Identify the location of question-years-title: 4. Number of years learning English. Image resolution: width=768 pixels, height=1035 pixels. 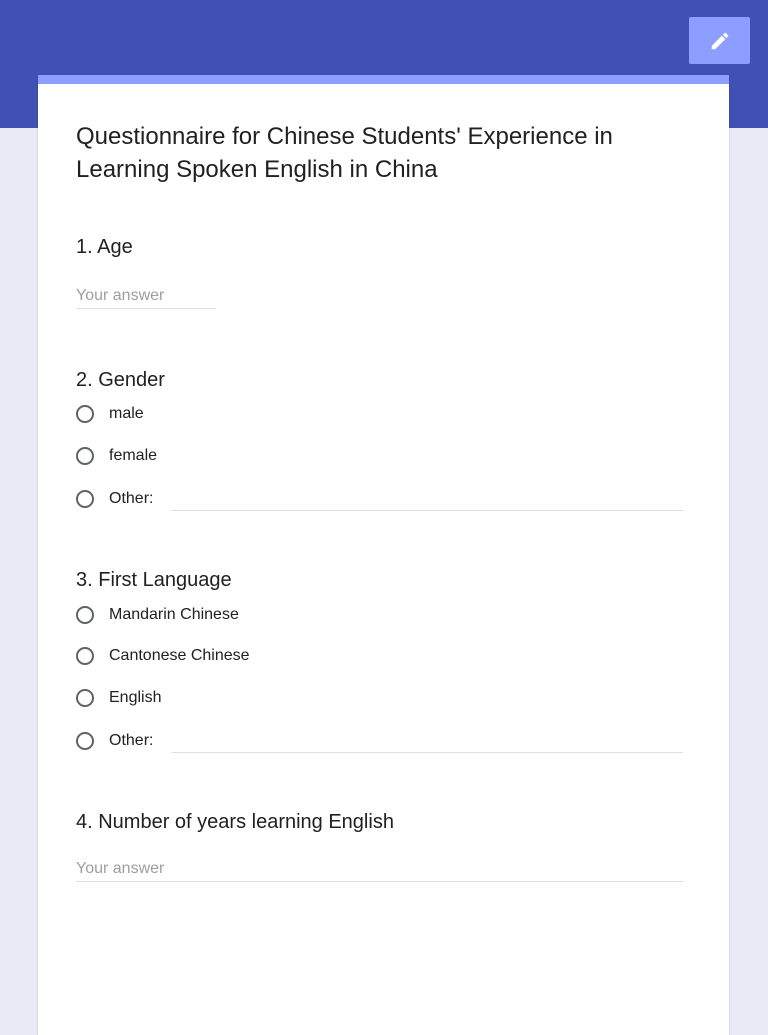
(235, 822).